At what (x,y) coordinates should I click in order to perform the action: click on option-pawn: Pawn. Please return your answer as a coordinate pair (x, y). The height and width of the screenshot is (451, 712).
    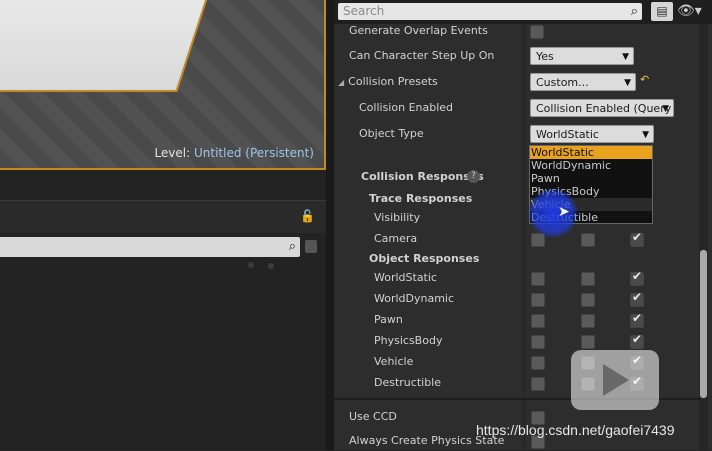
    Looking at the image, I should click on (591, 178).